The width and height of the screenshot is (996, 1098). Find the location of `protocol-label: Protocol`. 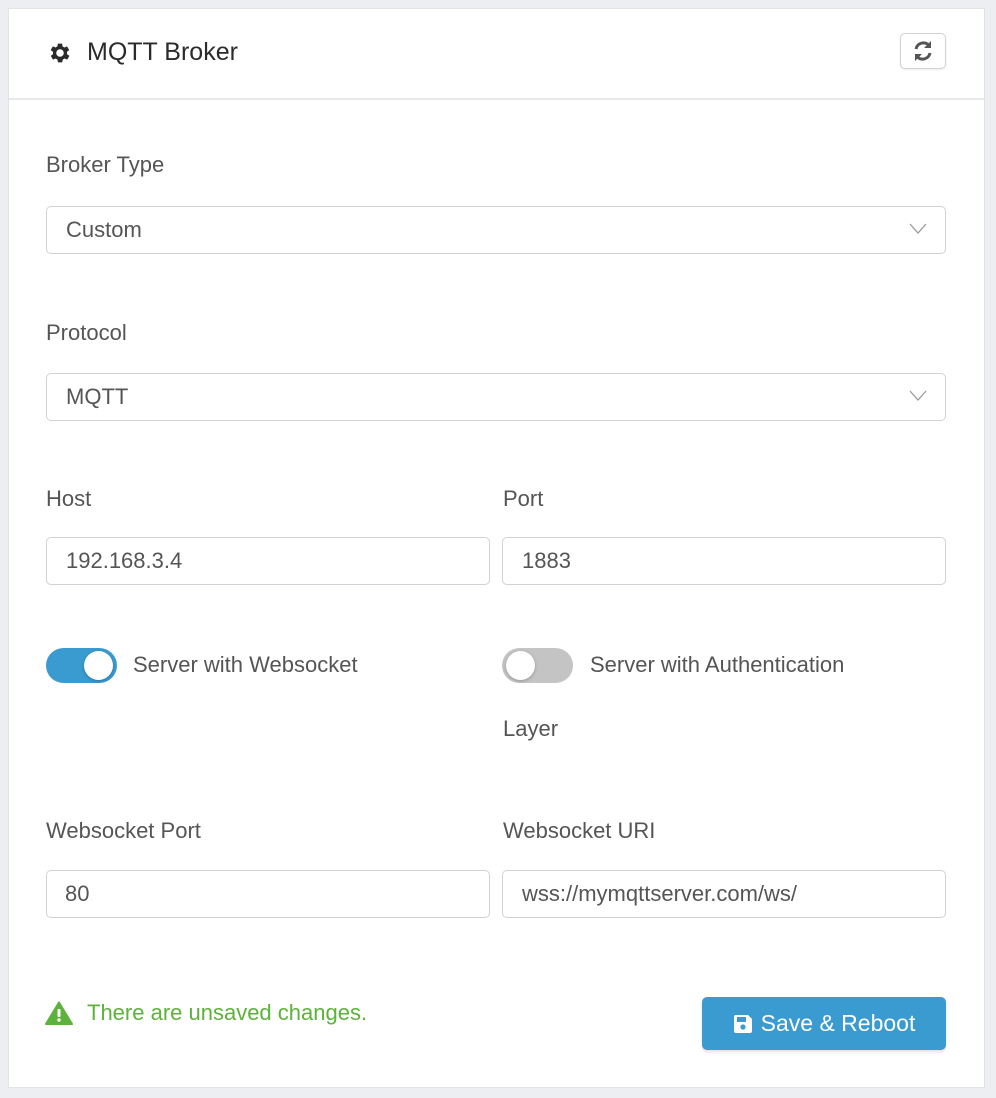

protocol-label: Protocol is located at coordinates (86, 332).